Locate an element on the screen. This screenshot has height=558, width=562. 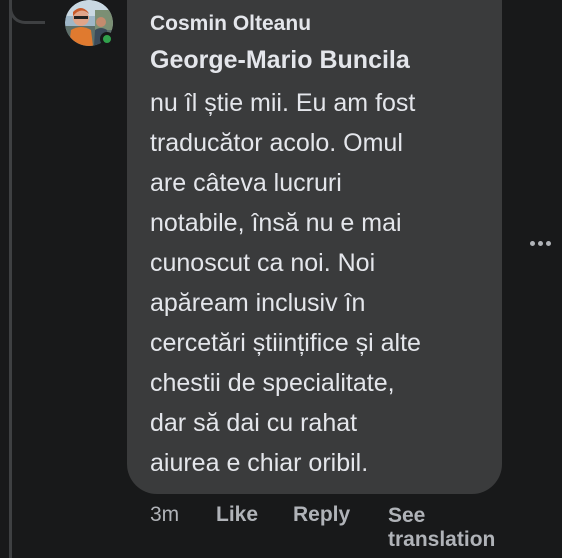
comment-line: chestii de specialitate, is located at coordinates (272, 383).